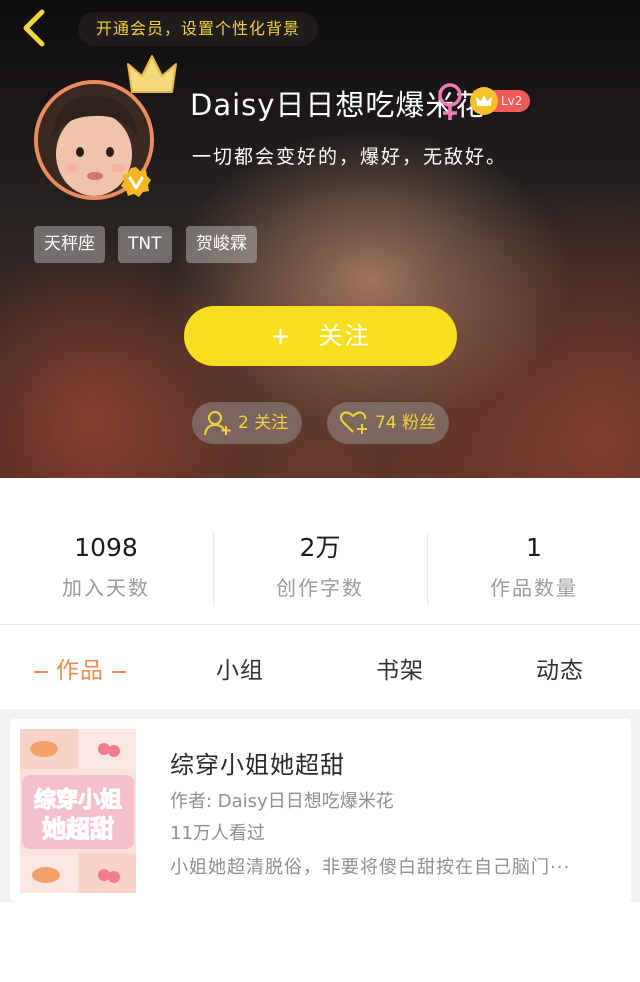 The height and width of the screenshot is (982, 640). Describe the element at coordinates (78, 800) in the screenshot. I see `cover-title-line-1: 综穿小姐` at that location.